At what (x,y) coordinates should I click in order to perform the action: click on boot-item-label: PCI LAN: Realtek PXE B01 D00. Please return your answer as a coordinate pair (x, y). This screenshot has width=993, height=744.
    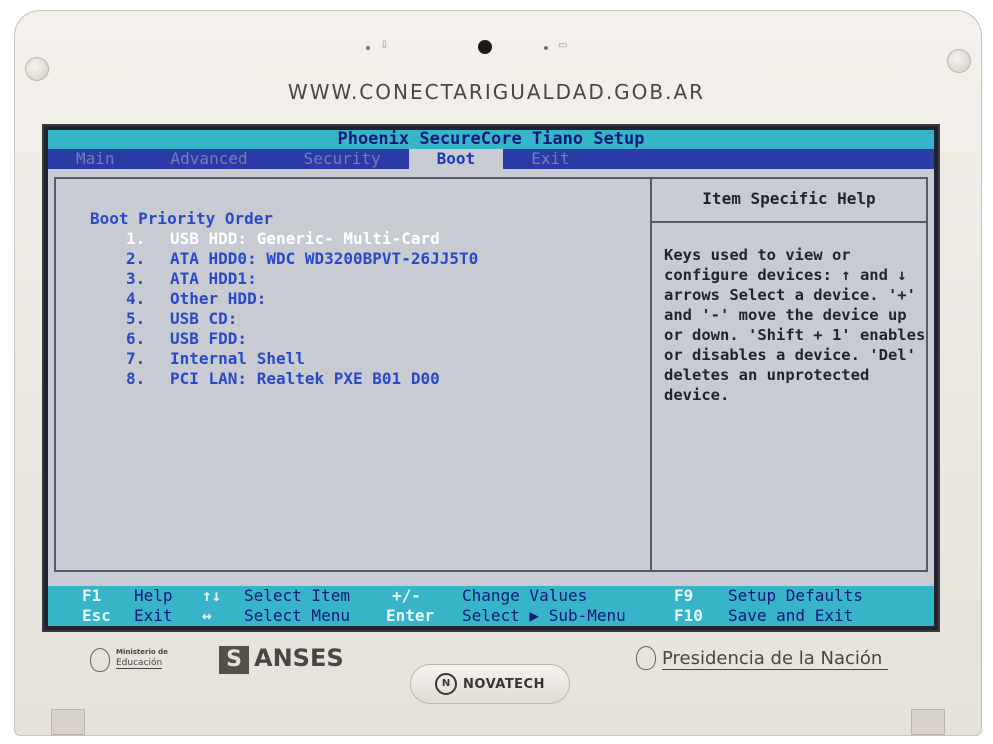
    Looking at the image, I should click on (305, 378).